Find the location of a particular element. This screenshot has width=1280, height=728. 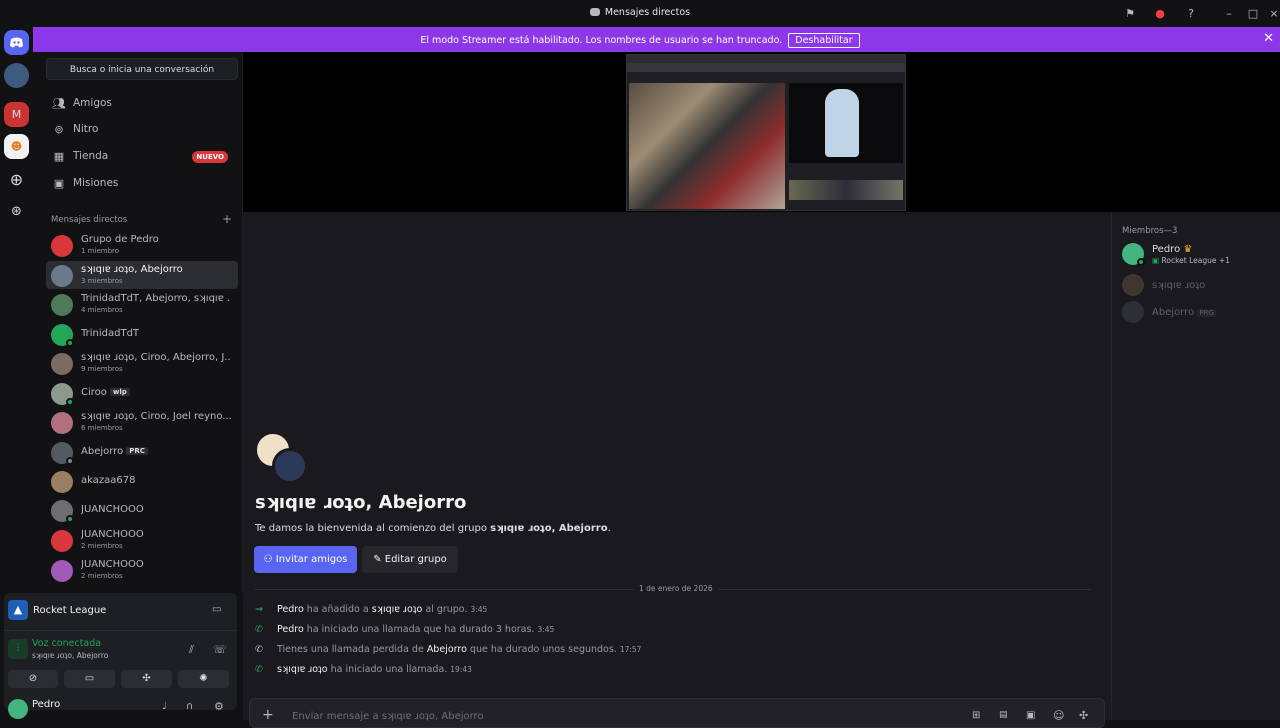

disconnect-icon: ☏ is located at coordinates (220, 649).